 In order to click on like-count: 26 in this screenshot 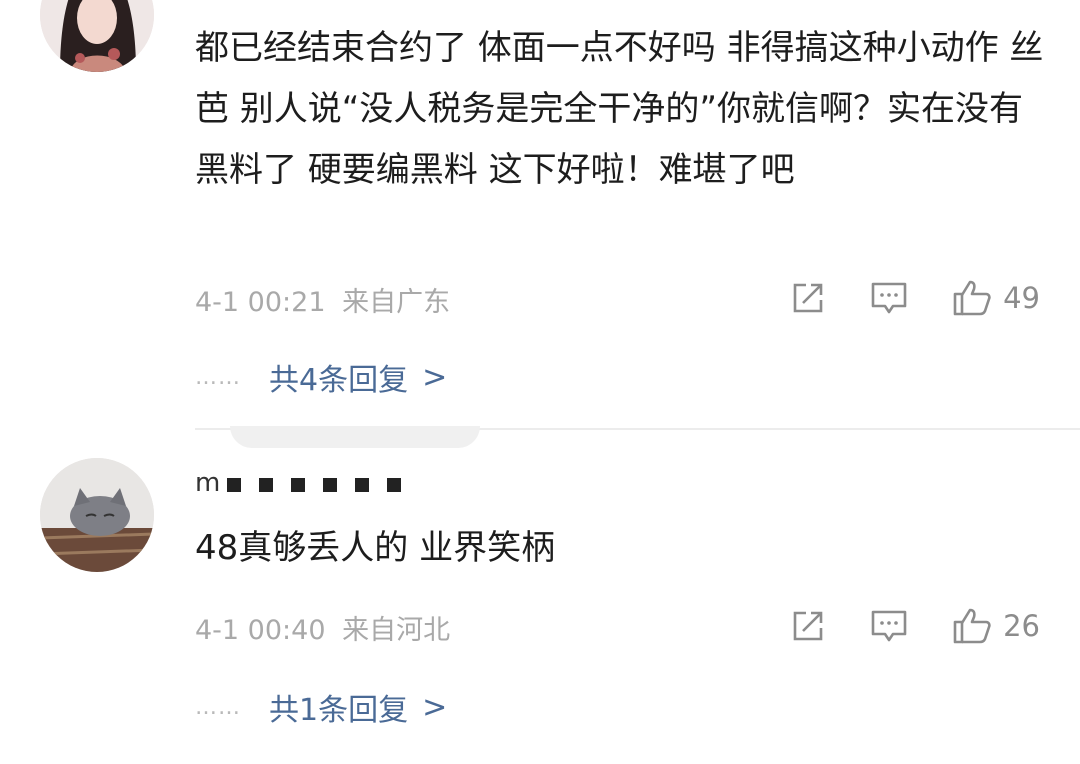, I will do `click(1021, 626)`.